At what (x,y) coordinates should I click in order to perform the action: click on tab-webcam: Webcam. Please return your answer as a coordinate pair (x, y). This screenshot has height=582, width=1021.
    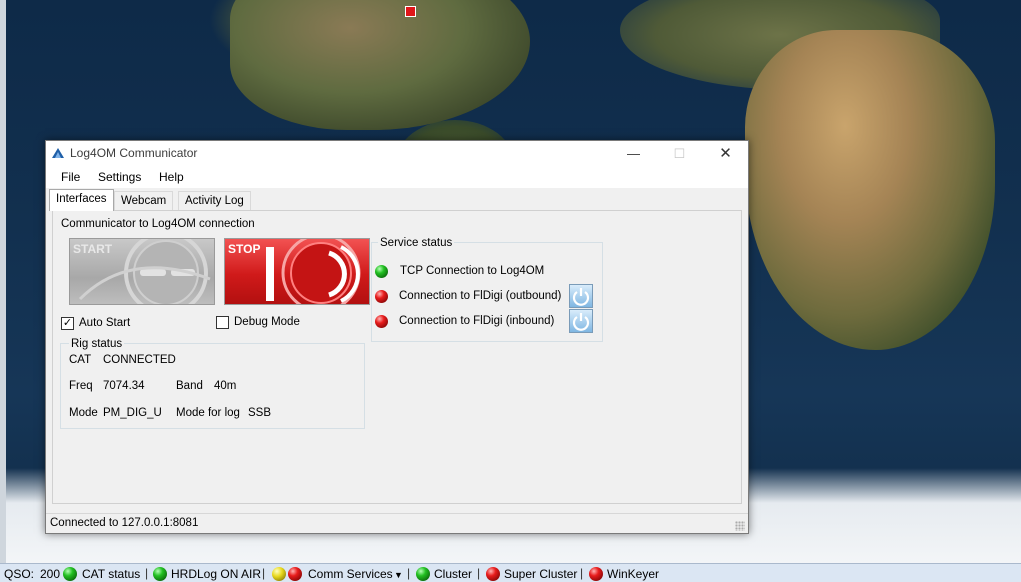
    Looking at the image, I should click on (144, 201).